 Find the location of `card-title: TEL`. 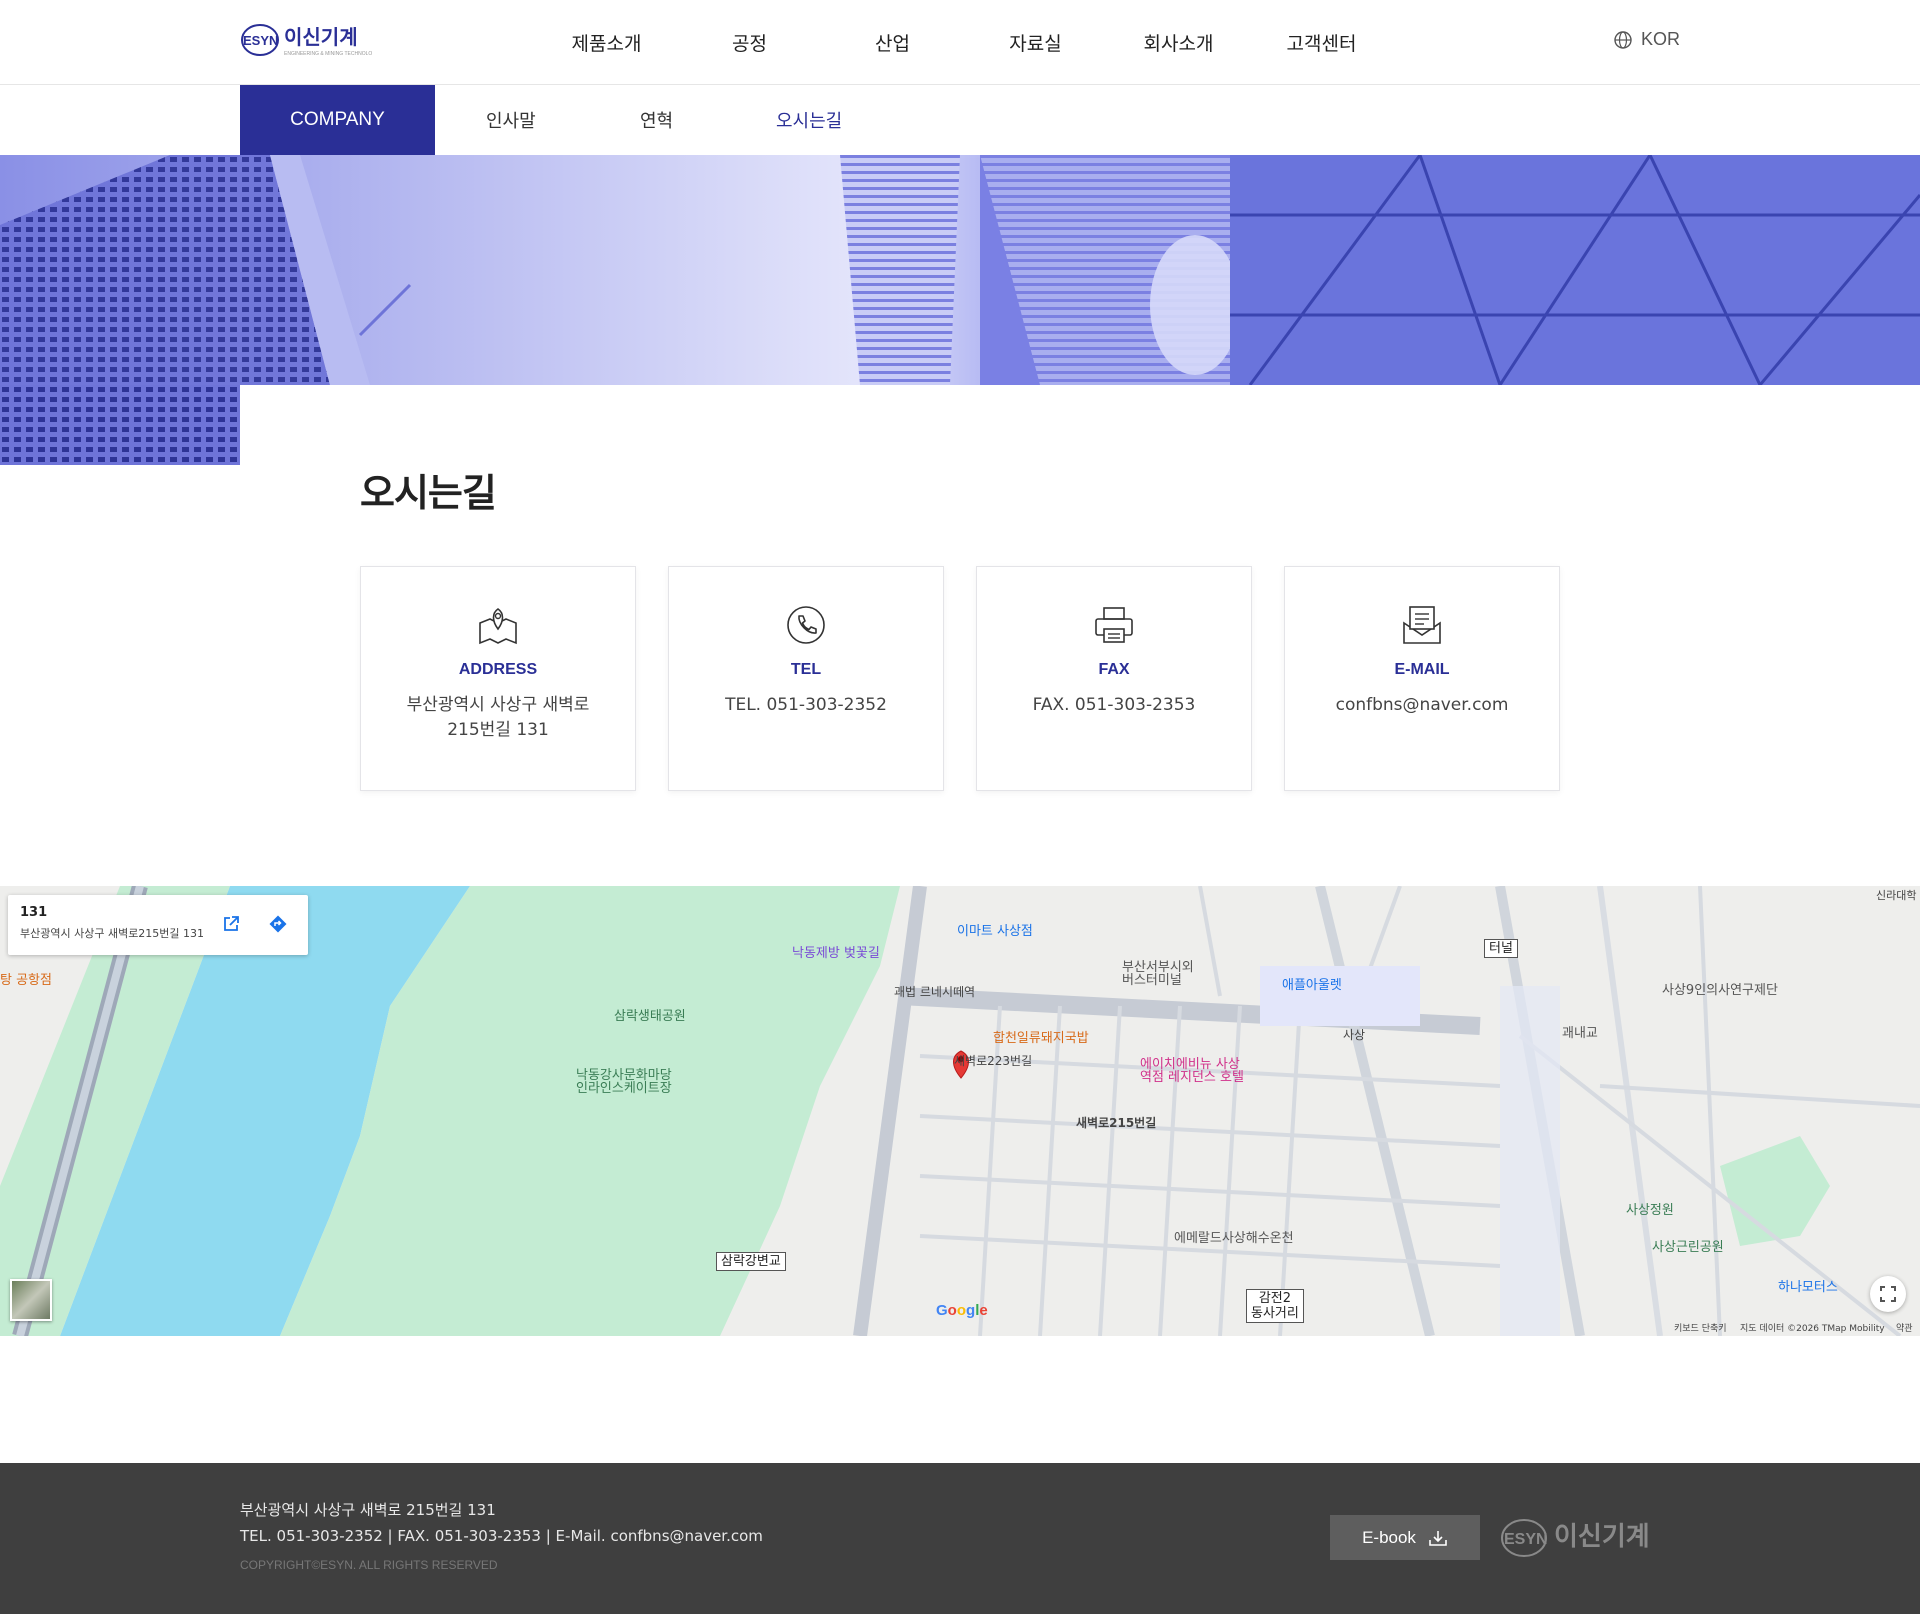

card-title: TEL is located at coordinates (806, 669).